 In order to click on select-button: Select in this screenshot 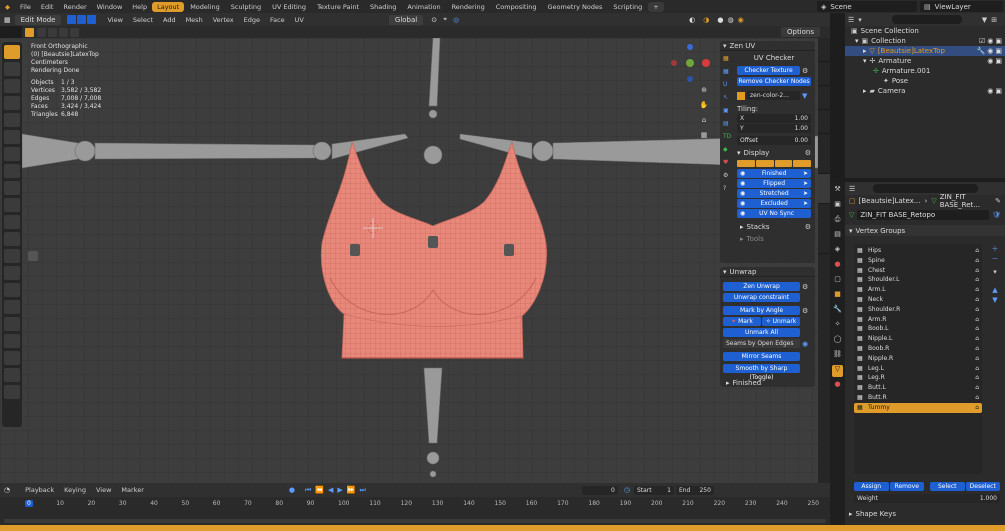, I will do `click(947, 486)`.